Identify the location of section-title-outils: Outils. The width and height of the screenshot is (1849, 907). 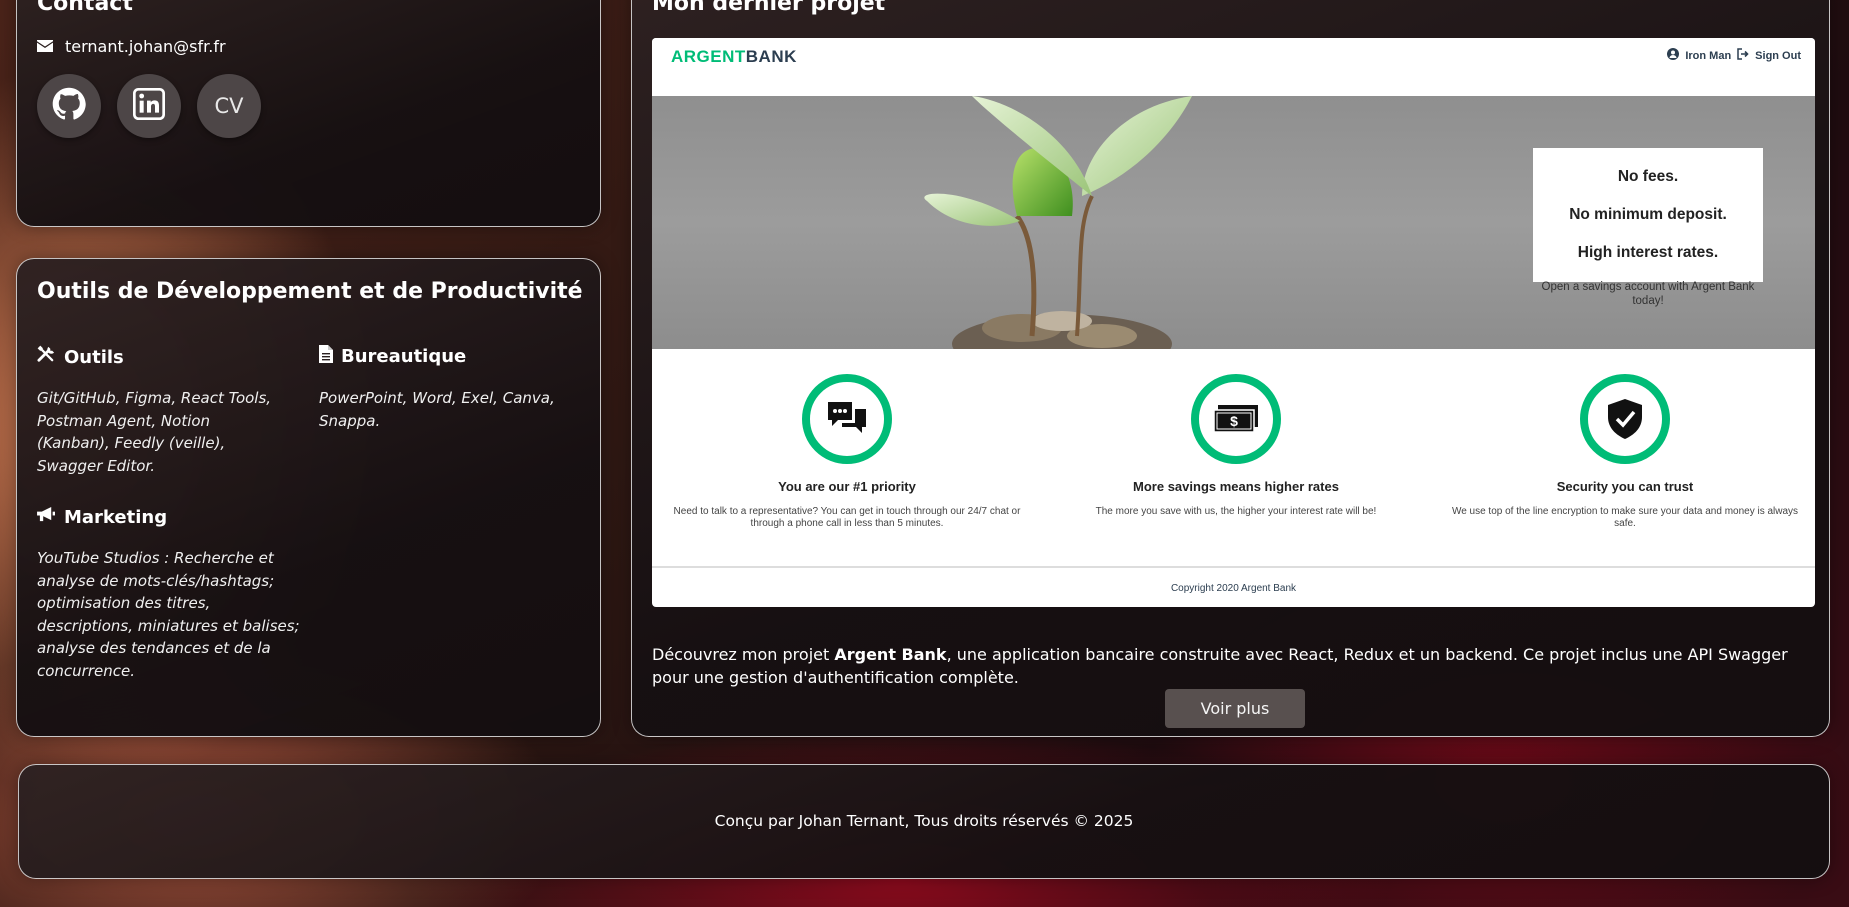
(80, 357).